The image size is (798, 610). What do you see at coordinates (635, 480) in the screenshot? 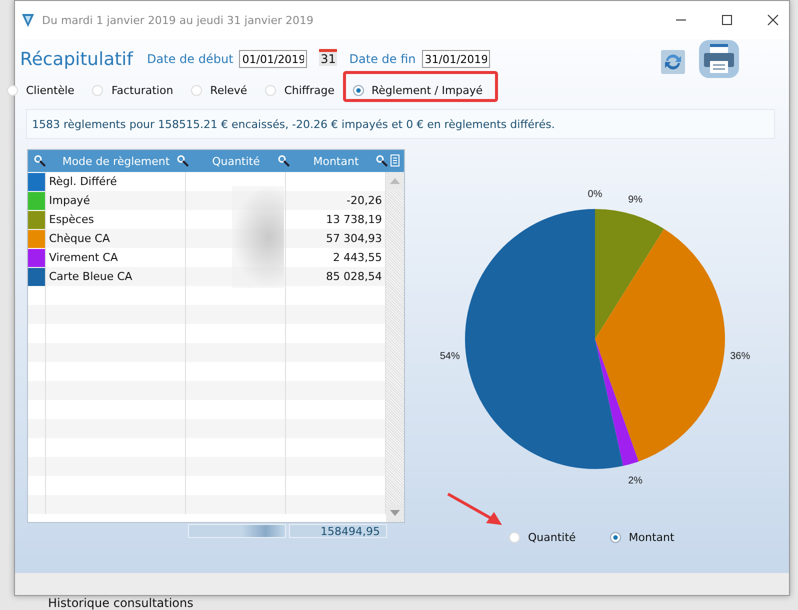
I see `pie-label: 2%` at bounding box center [635, 480].